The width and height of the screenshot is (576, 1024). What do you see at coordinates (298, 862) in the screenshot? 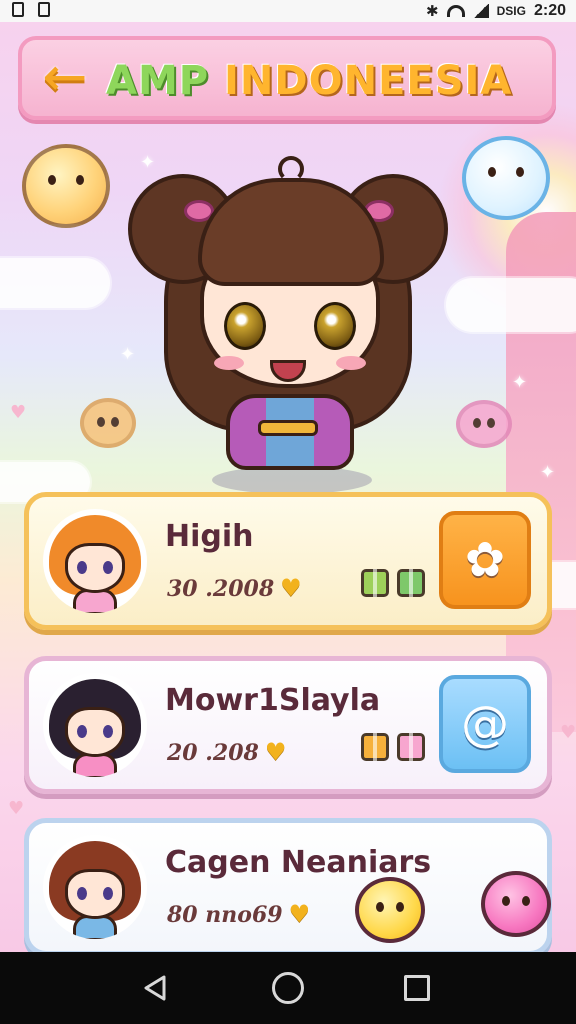
I see `player-name: Cagen Neaniars` at bounding box center [298, 862].